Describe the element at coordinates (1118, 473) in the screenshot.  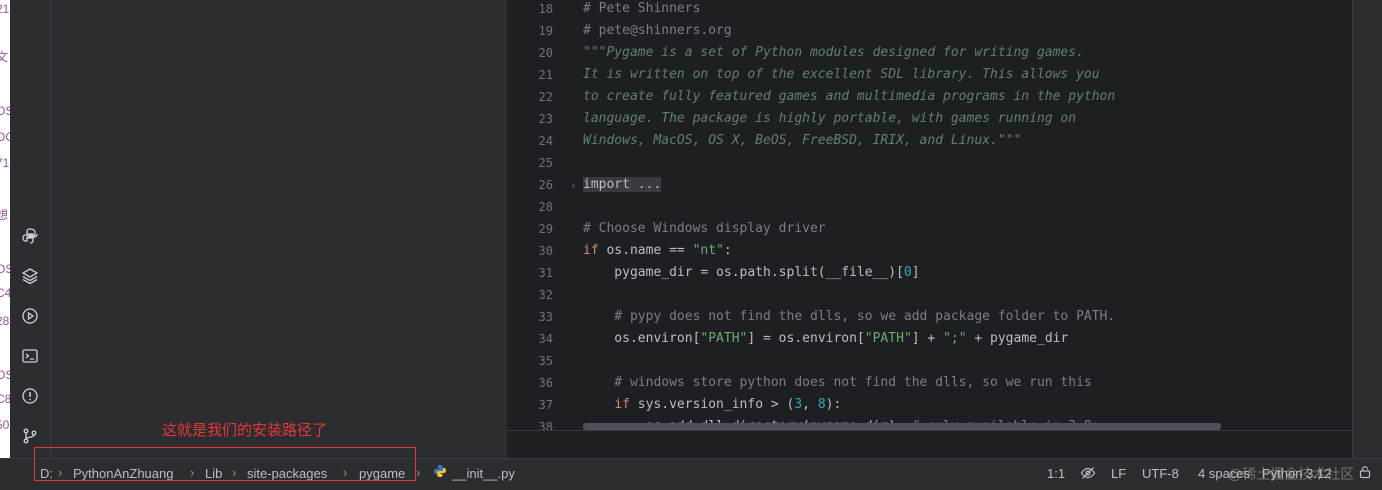
I see `line-separator: LF` at that location.